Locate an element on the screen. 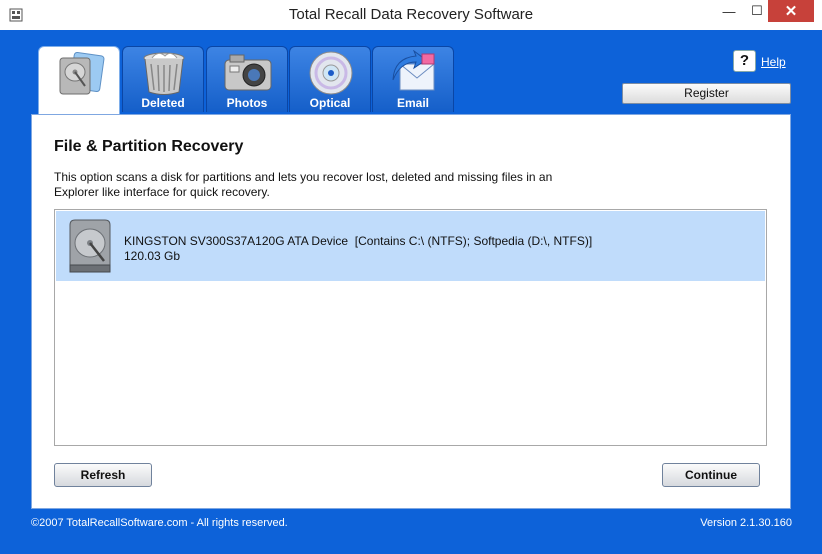 The image size is (822, 554). tab-partition is located at coordinates (79, 81).